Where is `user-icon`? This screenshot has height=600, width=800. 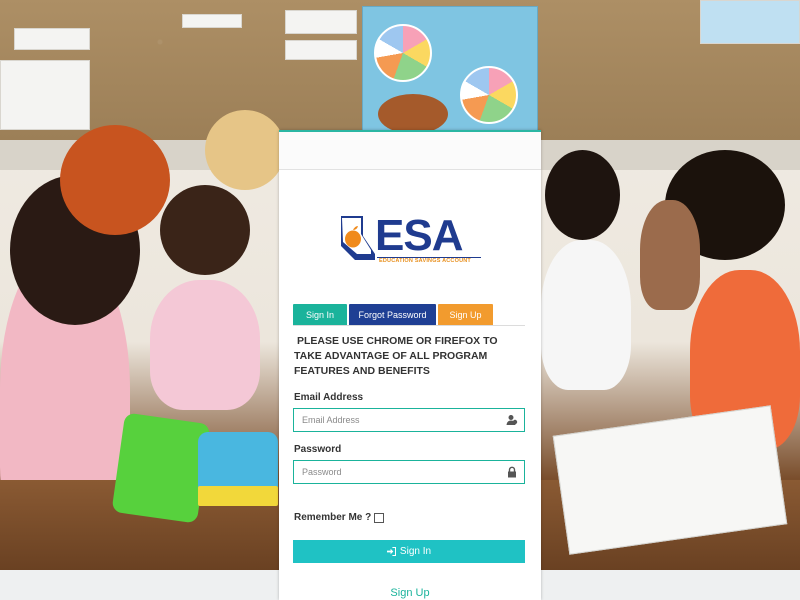
user-icon is located at coordinates (512, 420).